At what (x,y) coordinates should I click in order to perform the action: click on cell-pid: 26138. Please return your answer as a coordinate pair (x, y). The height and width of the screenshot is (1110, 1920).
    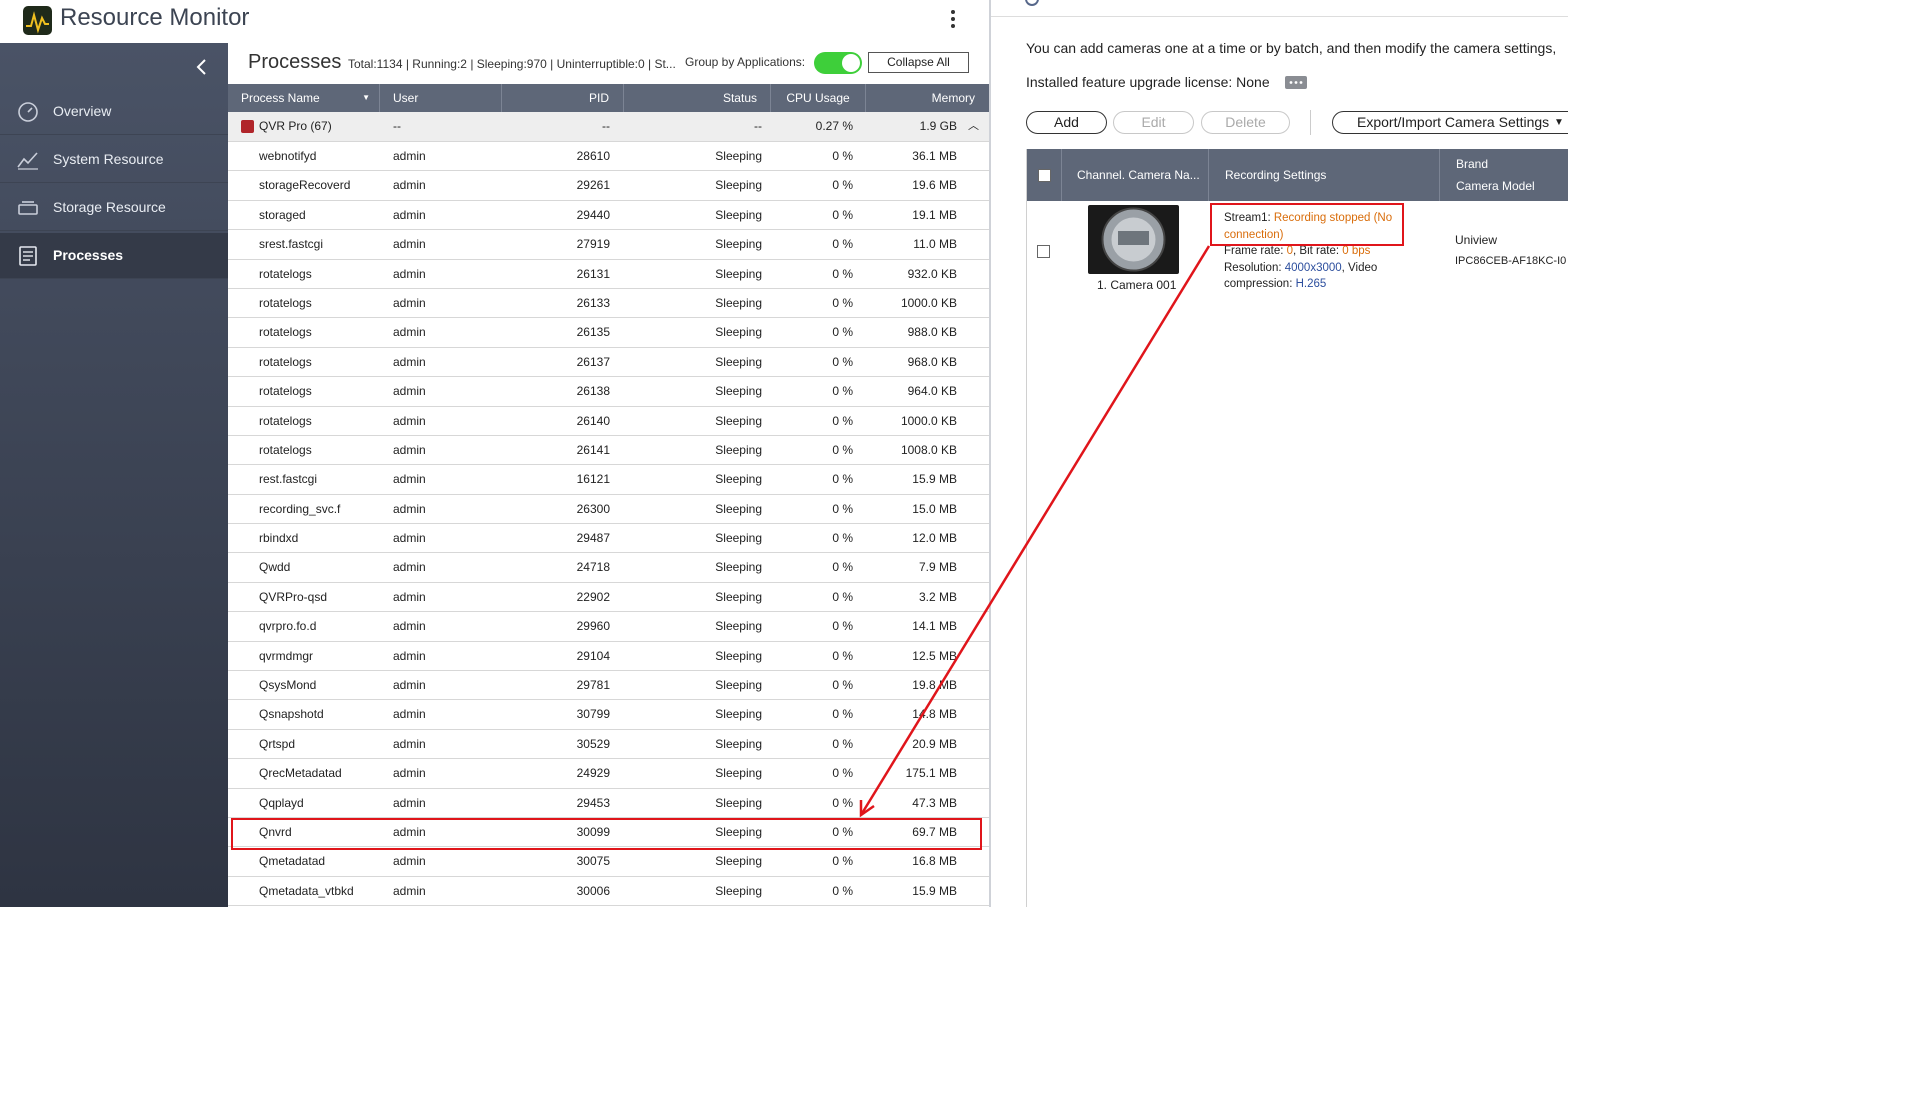
    Looking at the image, I should click on (593, 391).